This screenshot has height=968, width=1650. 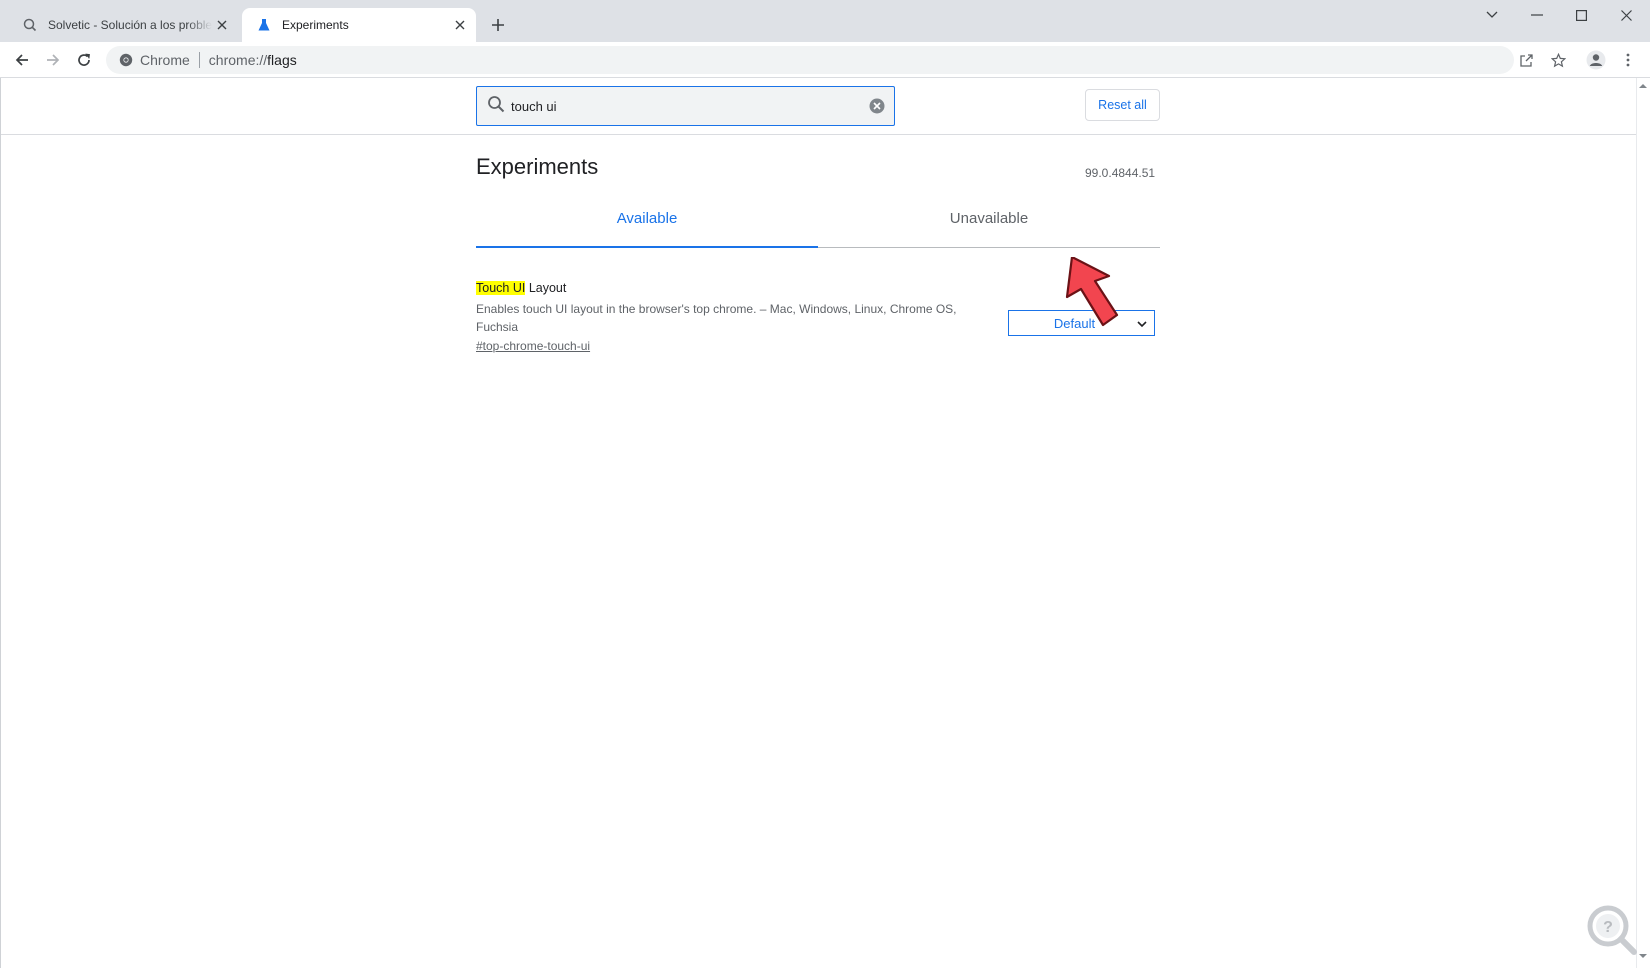 I want to click on address-bar: Chrome chrome://flags, so click(x=810, y=60).